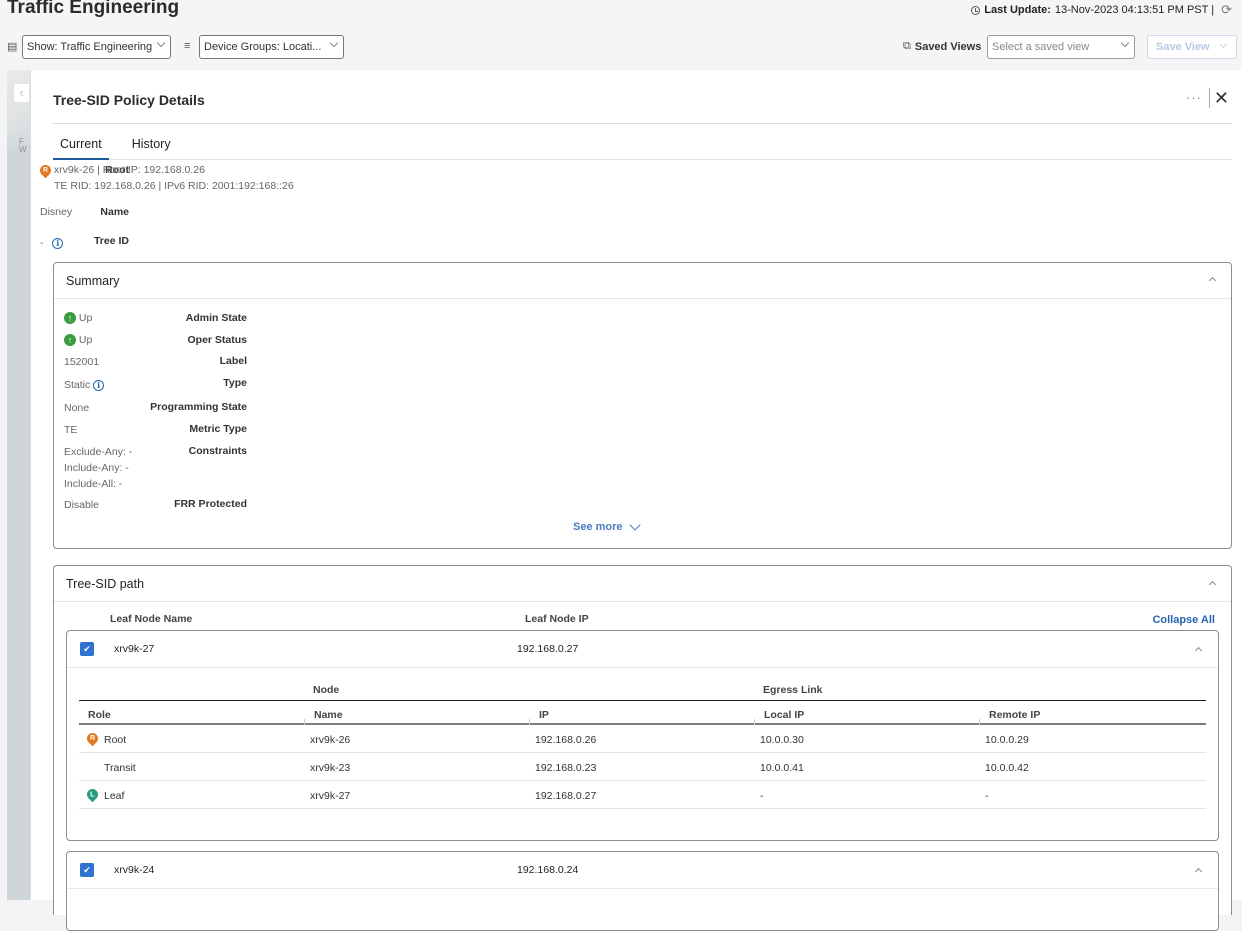 The width and height of the screenshot is (1242, 931). I want to click on field-value: Static i, so click(84, 385).